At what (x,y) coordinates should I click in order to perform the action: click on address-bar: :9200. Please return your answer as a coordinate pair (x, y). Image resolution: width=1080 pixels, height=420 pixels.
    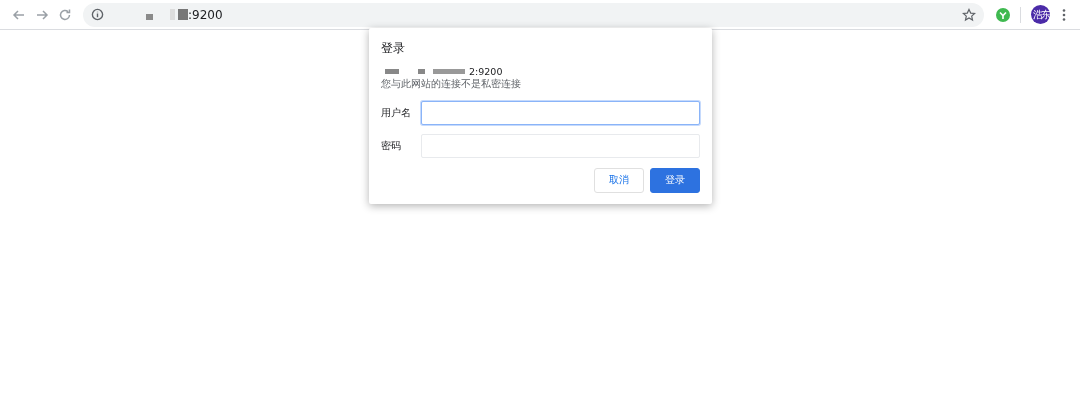
    Looking at the image, I should click on (533, 14).